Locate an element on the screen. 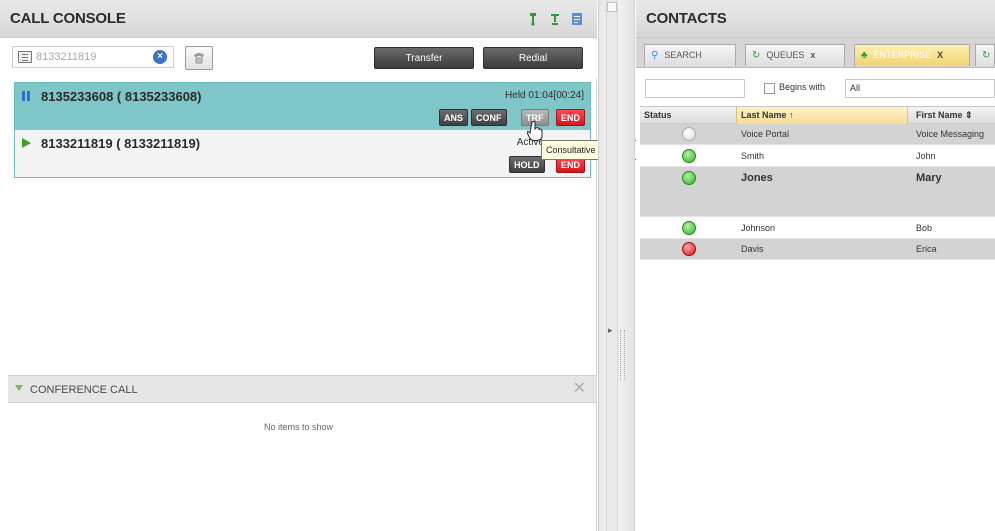 The width and height of the screenshot is (995, 531). dial-box: × is located at coordinates (93, 57).